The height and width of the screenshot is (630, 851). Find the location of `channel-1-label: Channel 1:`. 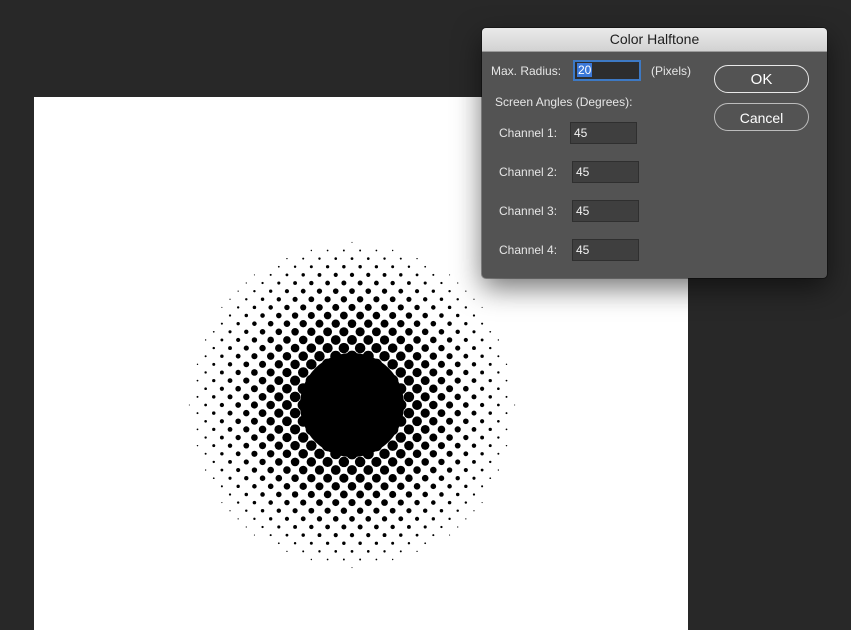

channel-1-label: Channel 1: is located at coordinates (528, 133).